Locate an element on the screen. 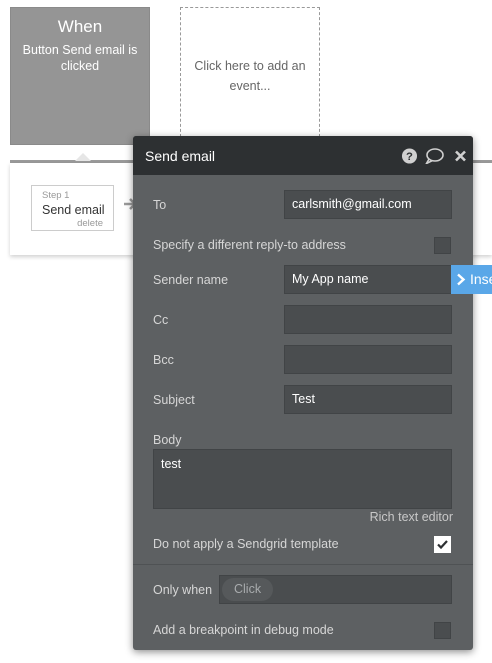 The width and height of the screenshot is (492, 663). step-number-label: Step 1 is located at coordinates (56, 195).